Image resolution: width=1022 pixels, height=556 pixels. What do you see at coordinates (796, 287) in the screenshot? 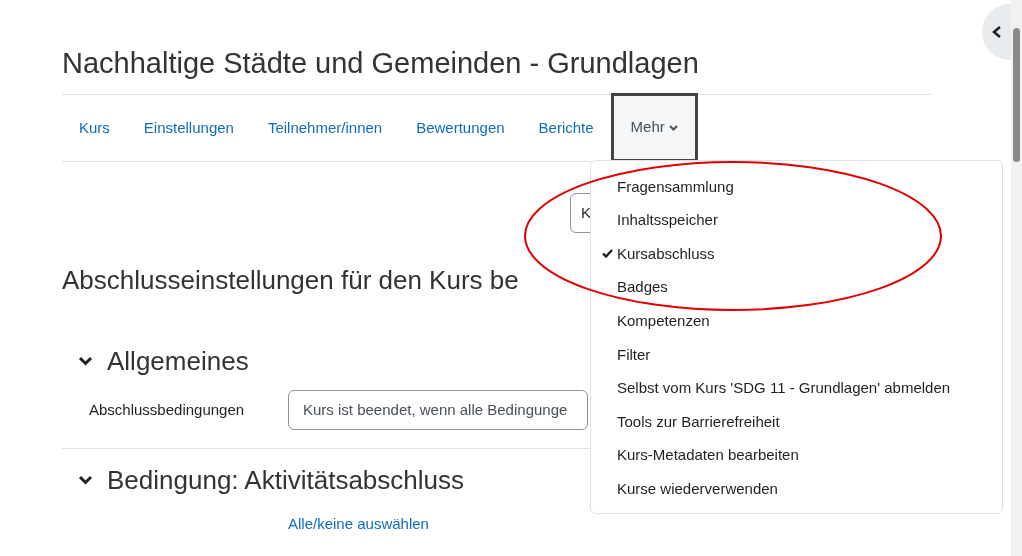
I see `menu-item: Badges` at bounding box center [796, 287].